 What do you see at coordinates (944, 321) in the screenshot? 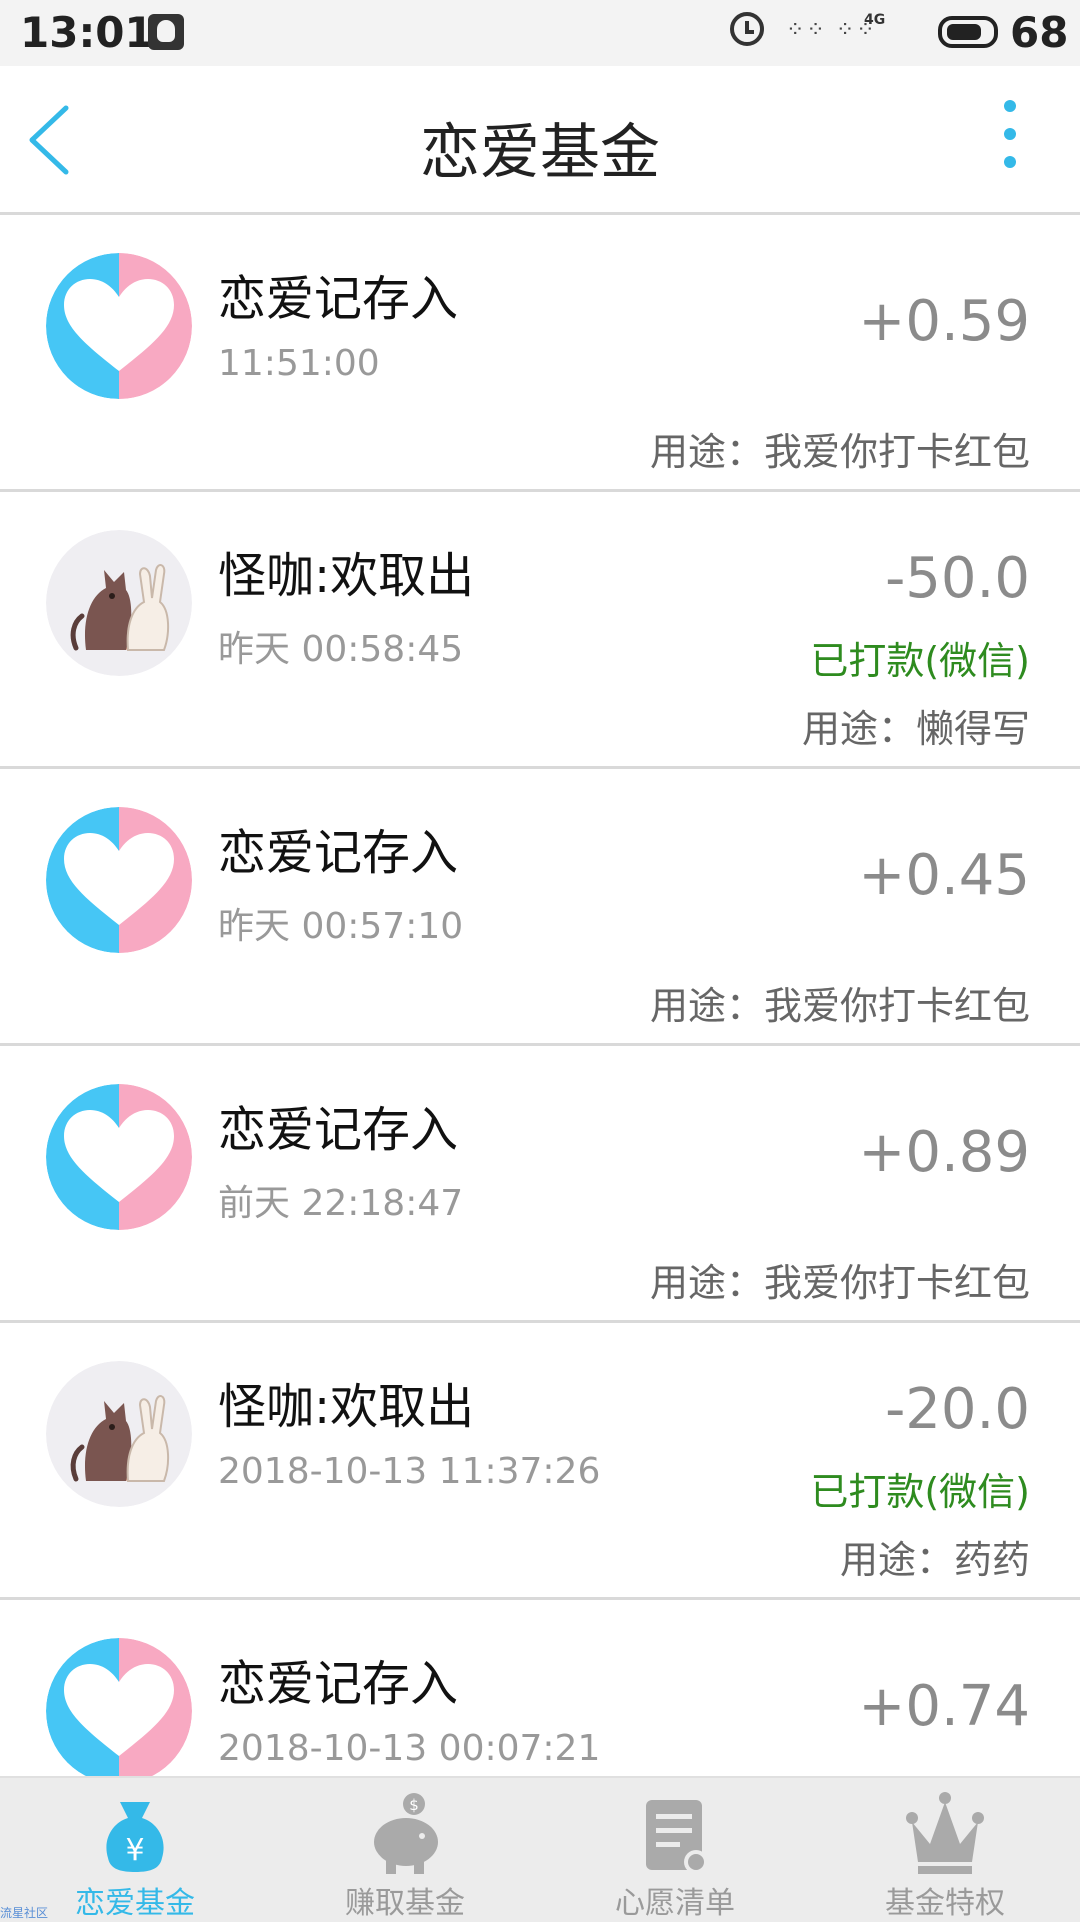
I see `record-amount: +0.59` at bounding box center [944, 321].